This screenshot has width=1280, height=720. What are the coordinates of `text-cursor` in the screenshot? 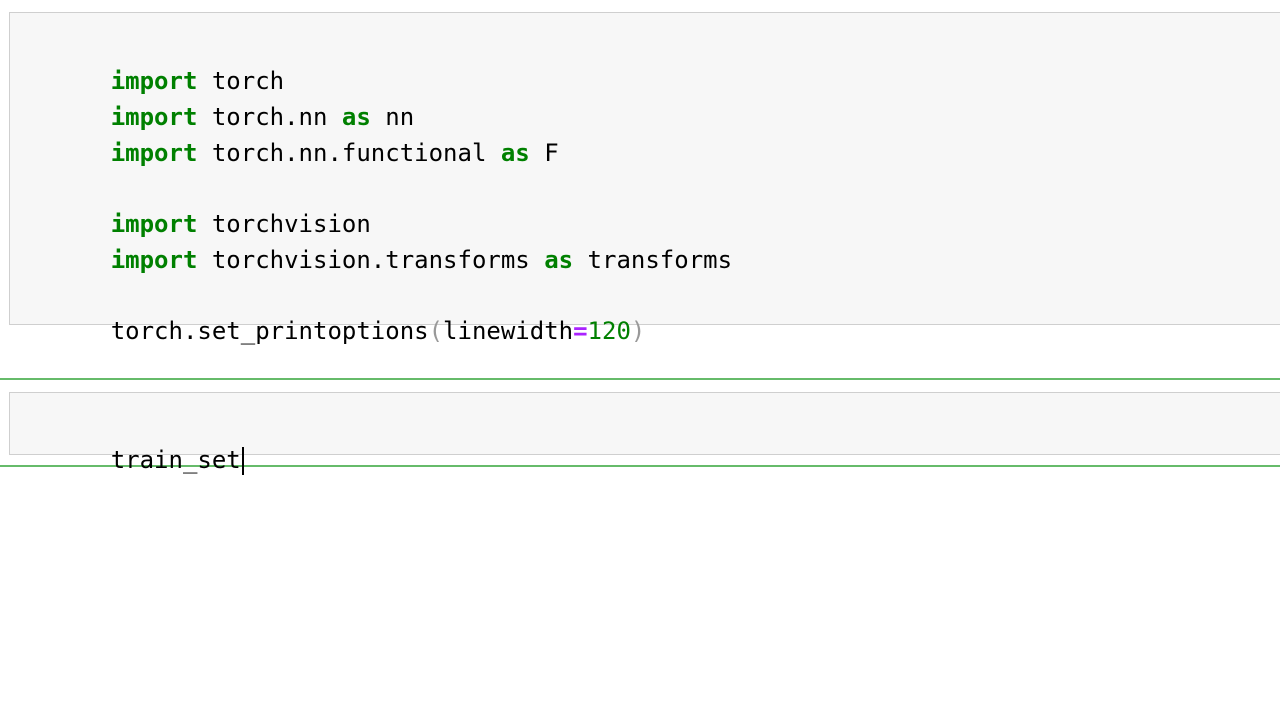 It's located at (242, 461).